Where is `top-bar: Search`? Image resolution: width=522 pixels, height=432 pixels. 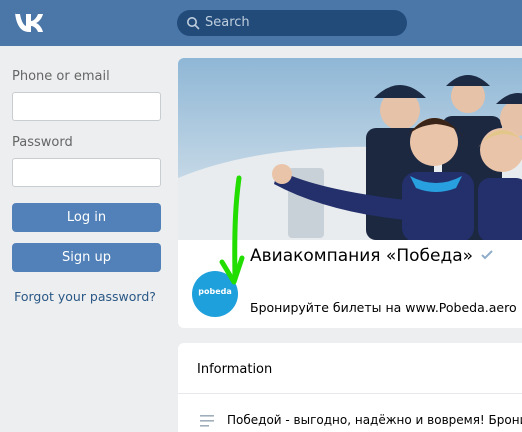
top-bar: Search is located at coordinates (261, 23).